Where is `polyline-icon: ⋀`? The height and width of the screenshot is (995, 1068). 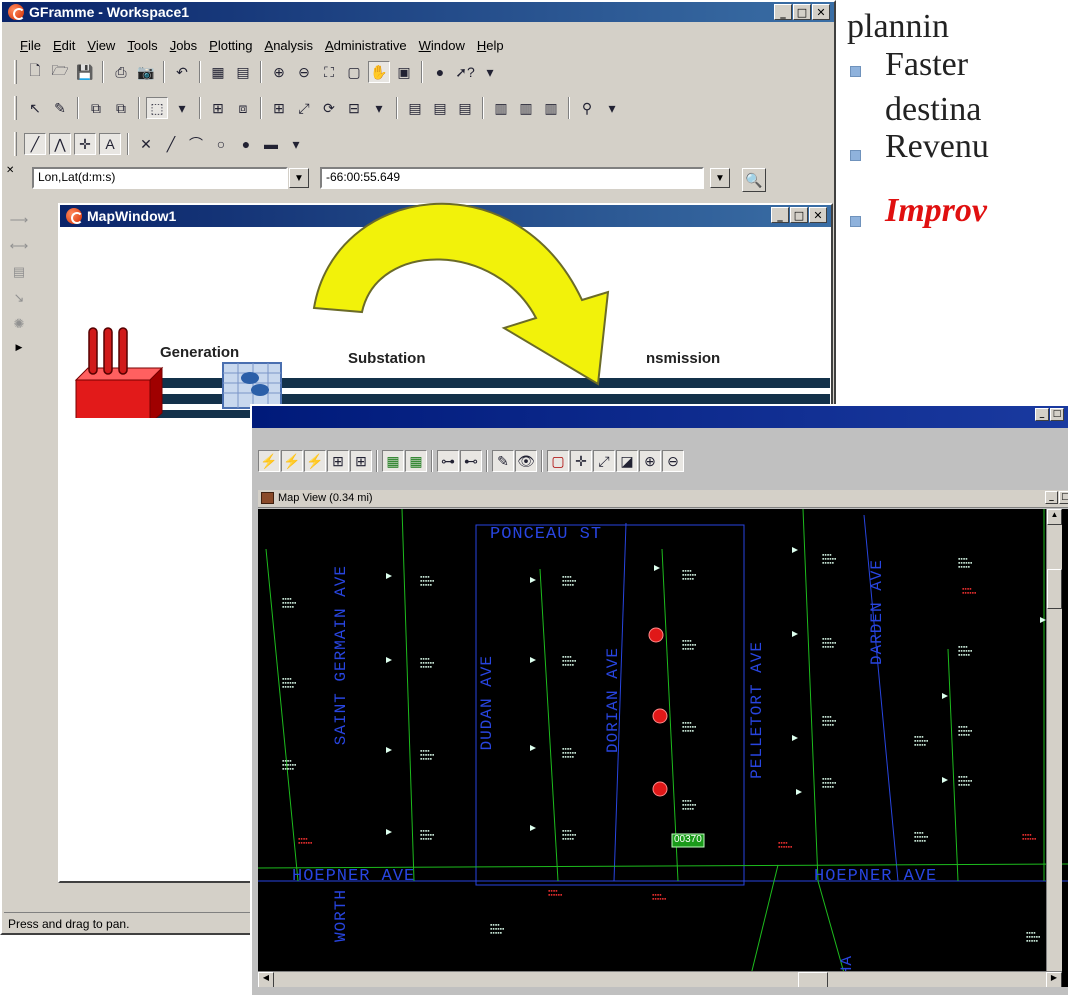 polyline-icon: ⋀ is located at coordinates (60, 144).